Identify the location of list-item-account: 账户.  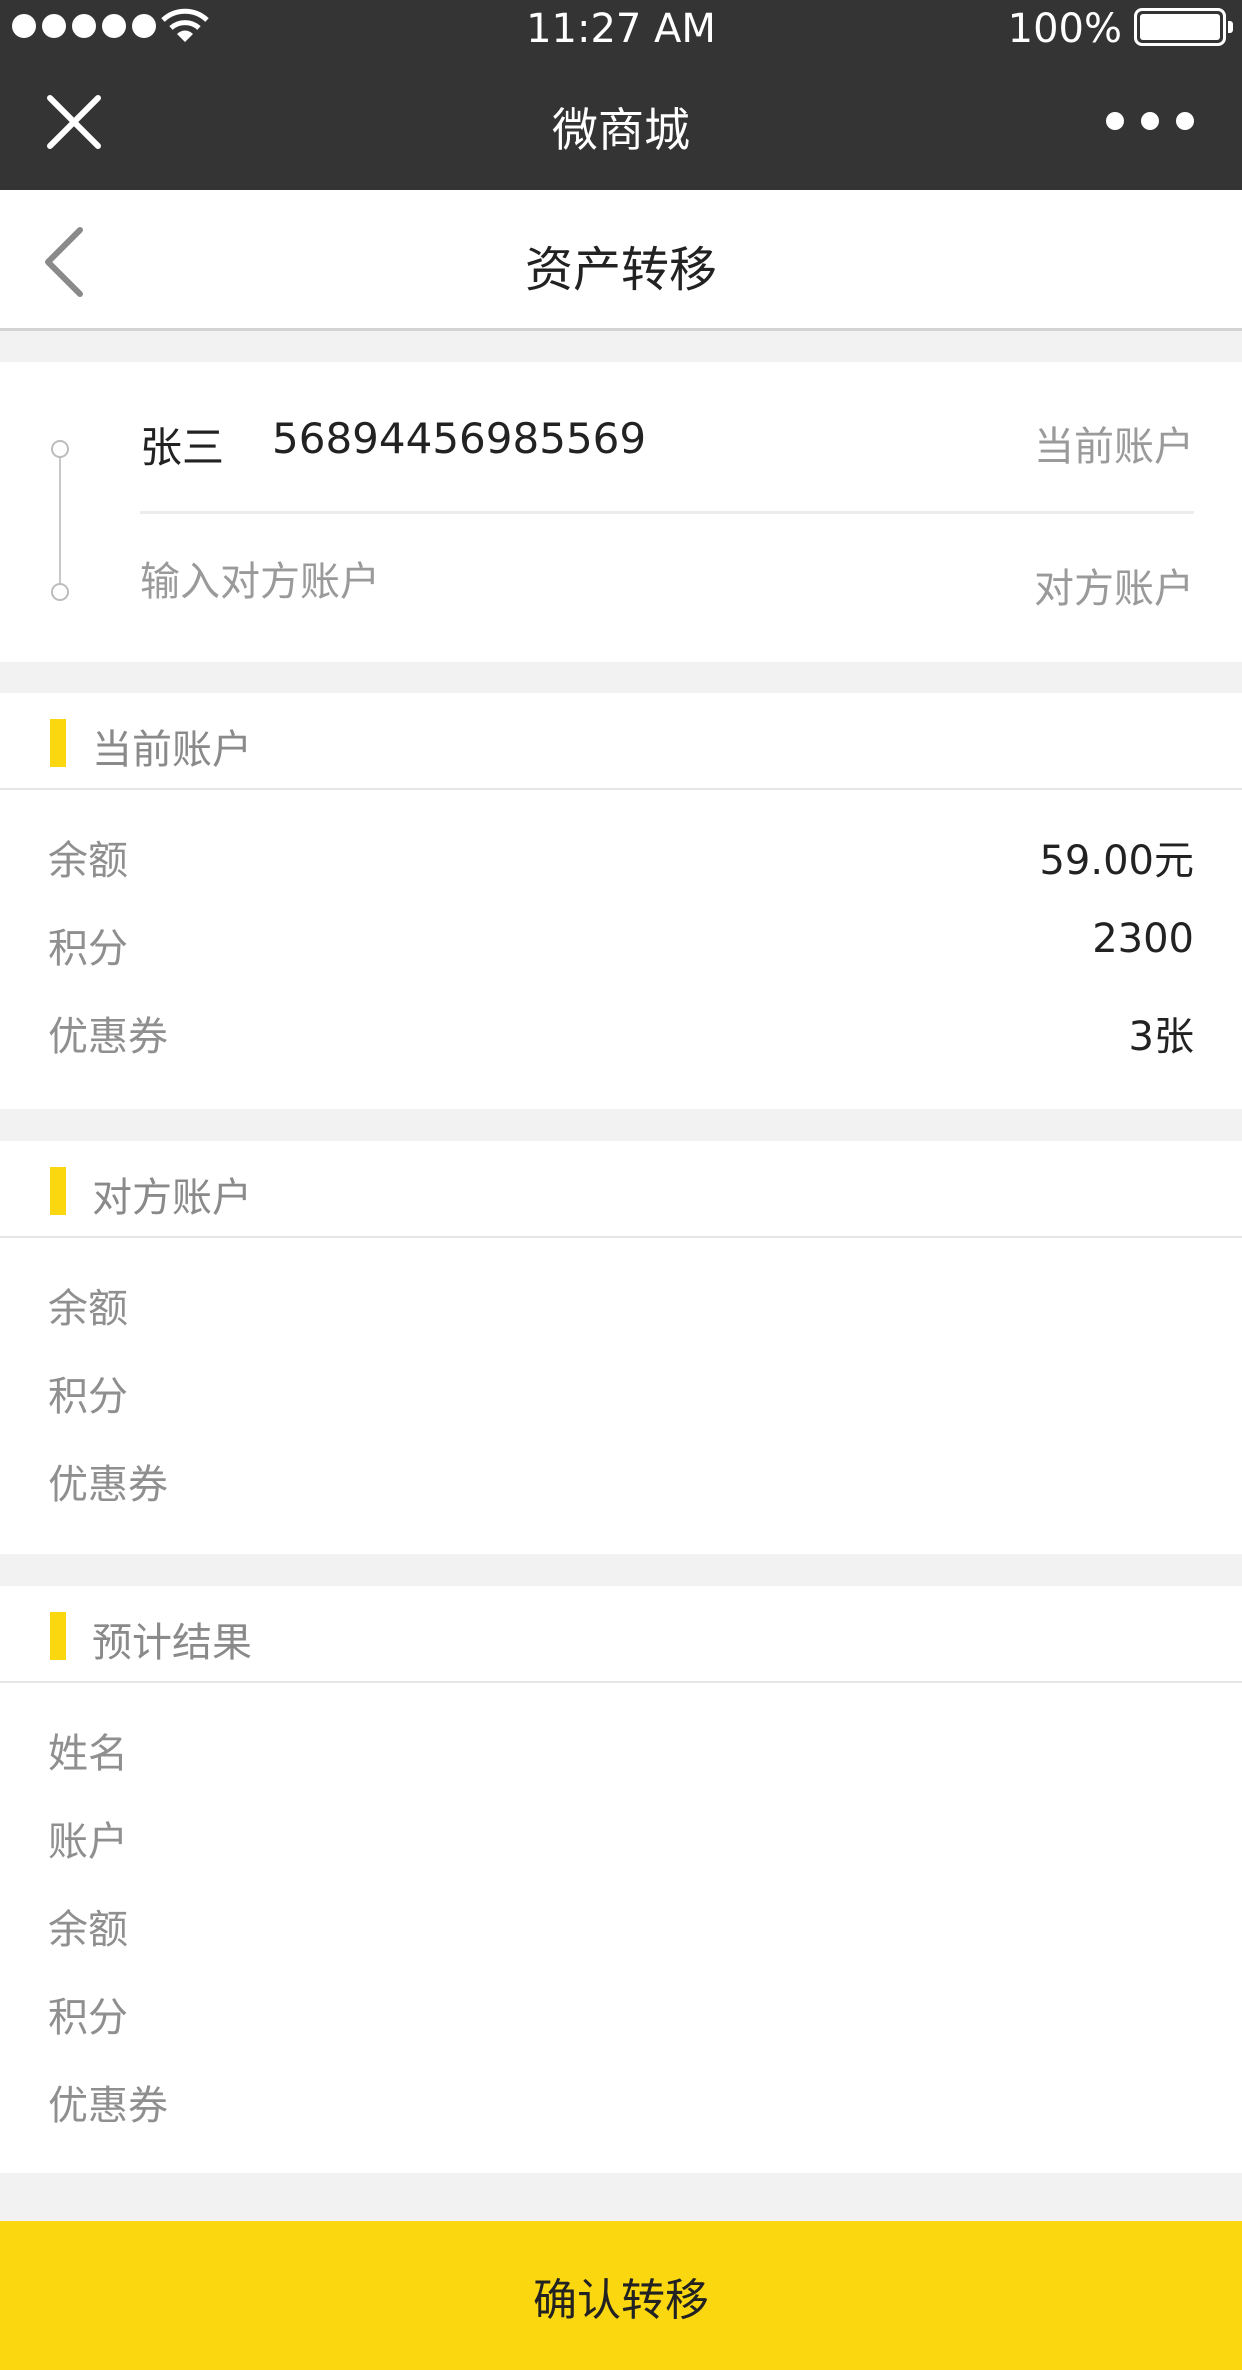
(621, 1835).